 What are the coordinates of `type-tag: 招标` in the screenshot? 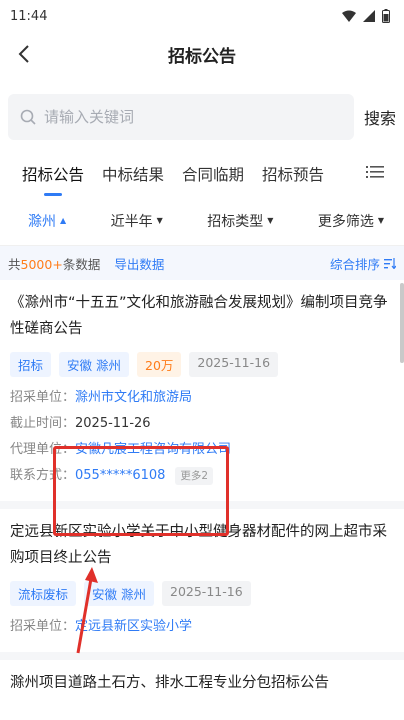 It's located at (31, 364).